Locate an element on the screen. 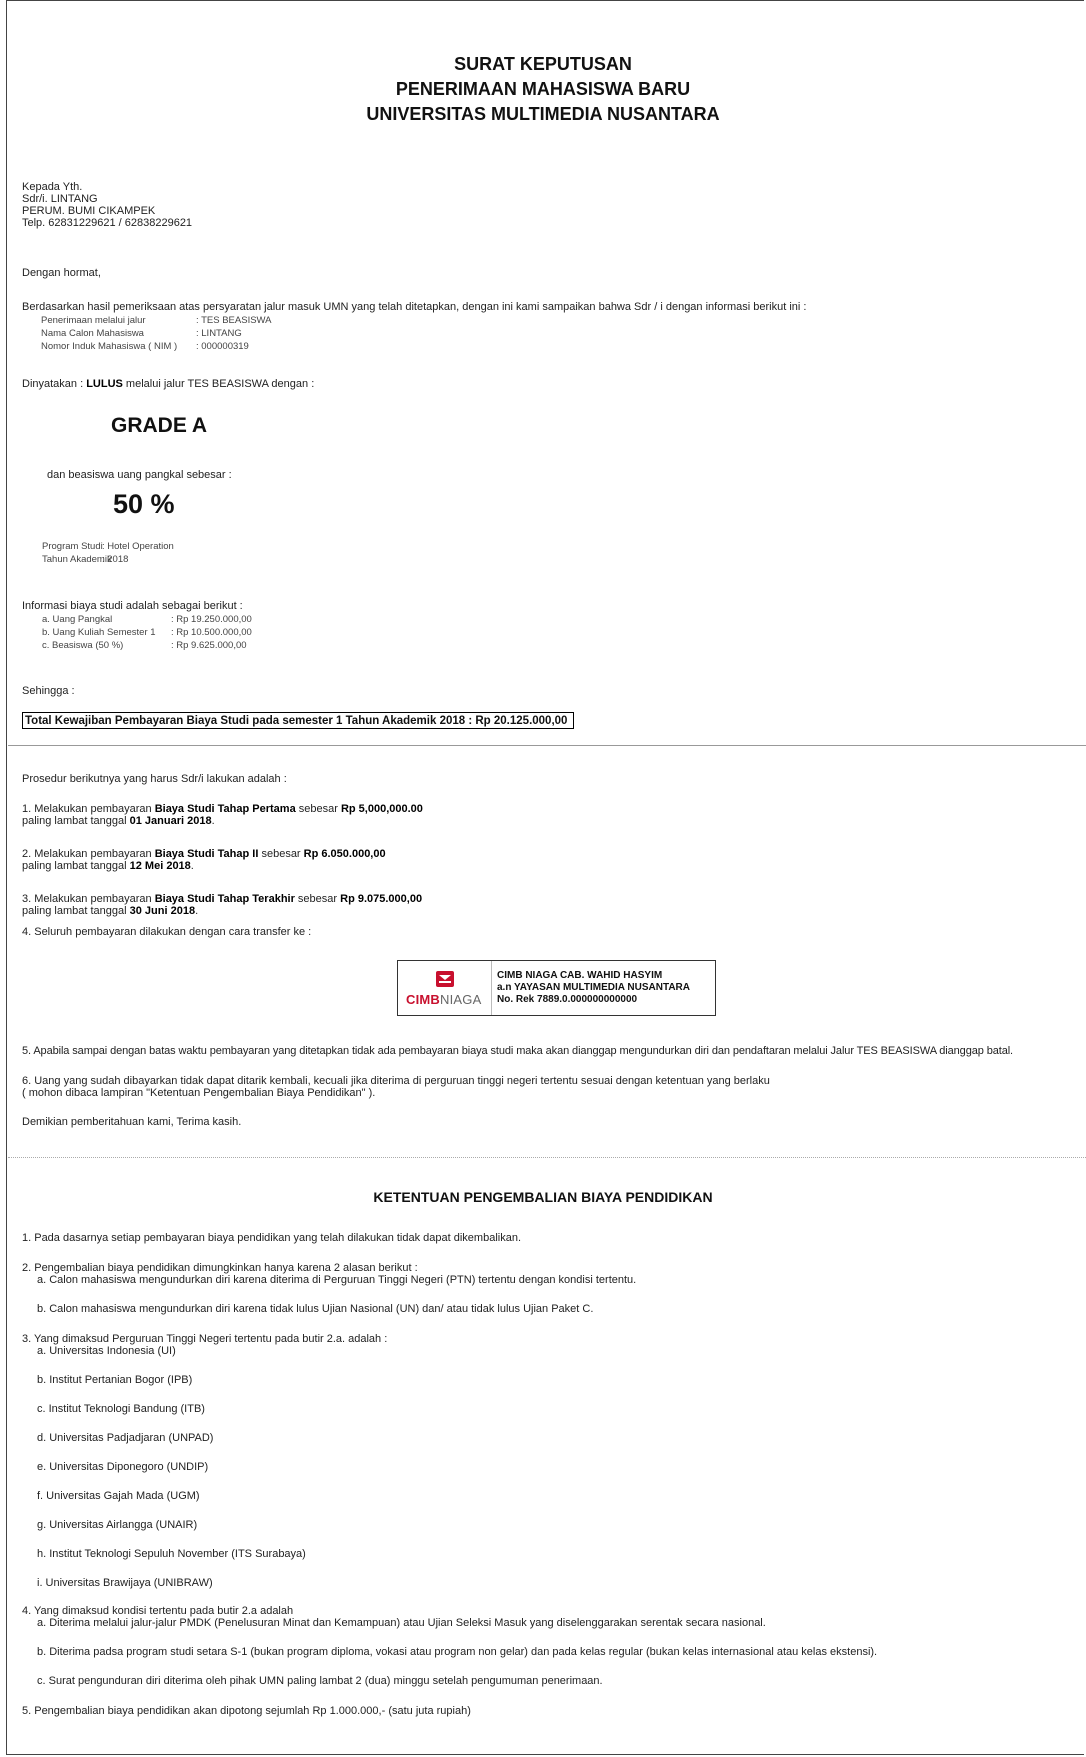 The height and width of the screenshot is (1757, 1086). step-amount: Rp 9.075.000,00 is located at coordinates (381, 899).